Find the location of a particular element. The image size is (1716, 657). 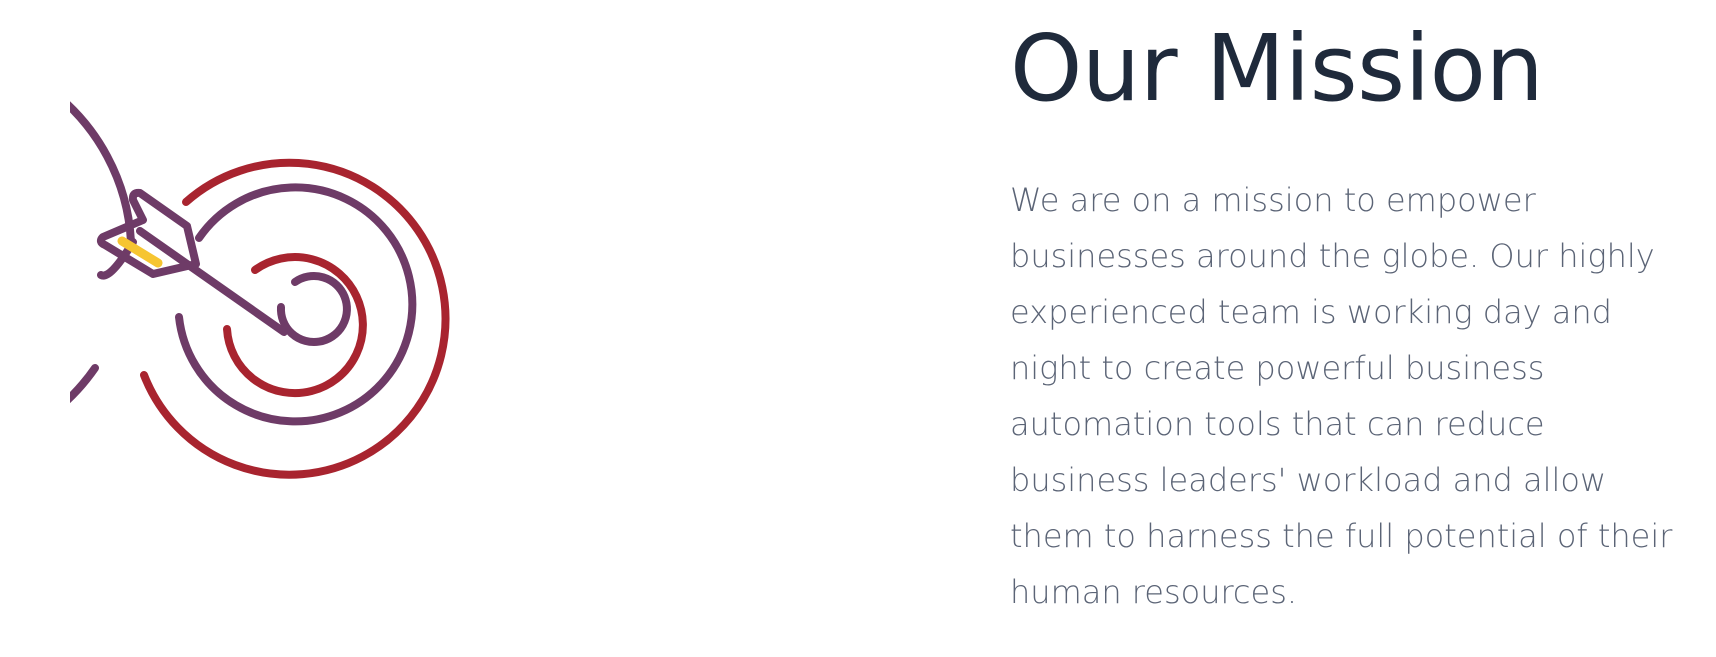

page-title: Our Mission is located at coordinates (1277, 68).